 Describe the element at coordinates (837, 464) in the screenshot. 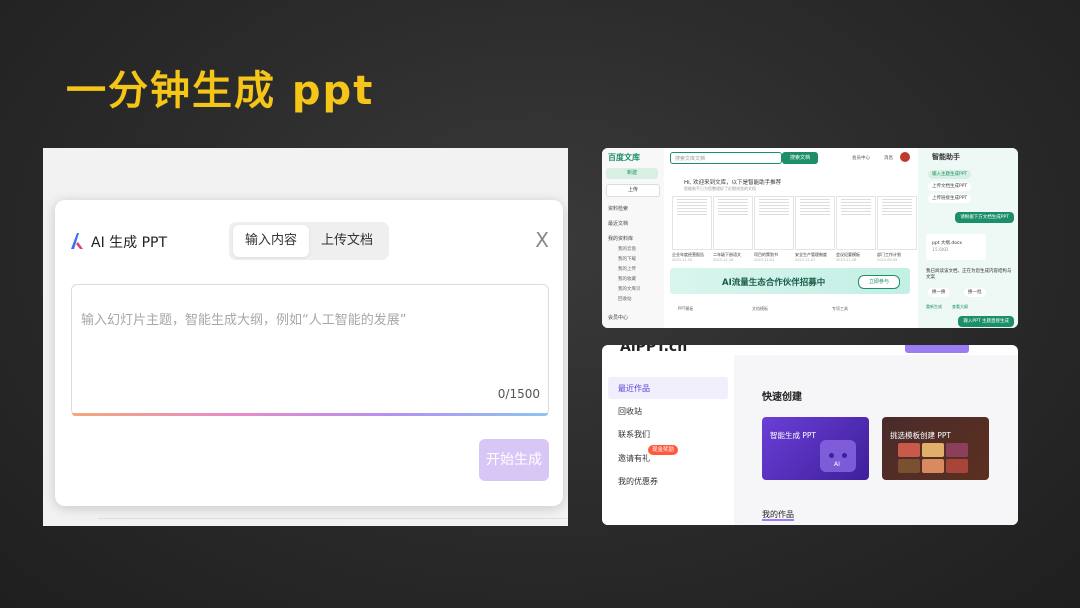

I see `robot-label: AI` at that location.